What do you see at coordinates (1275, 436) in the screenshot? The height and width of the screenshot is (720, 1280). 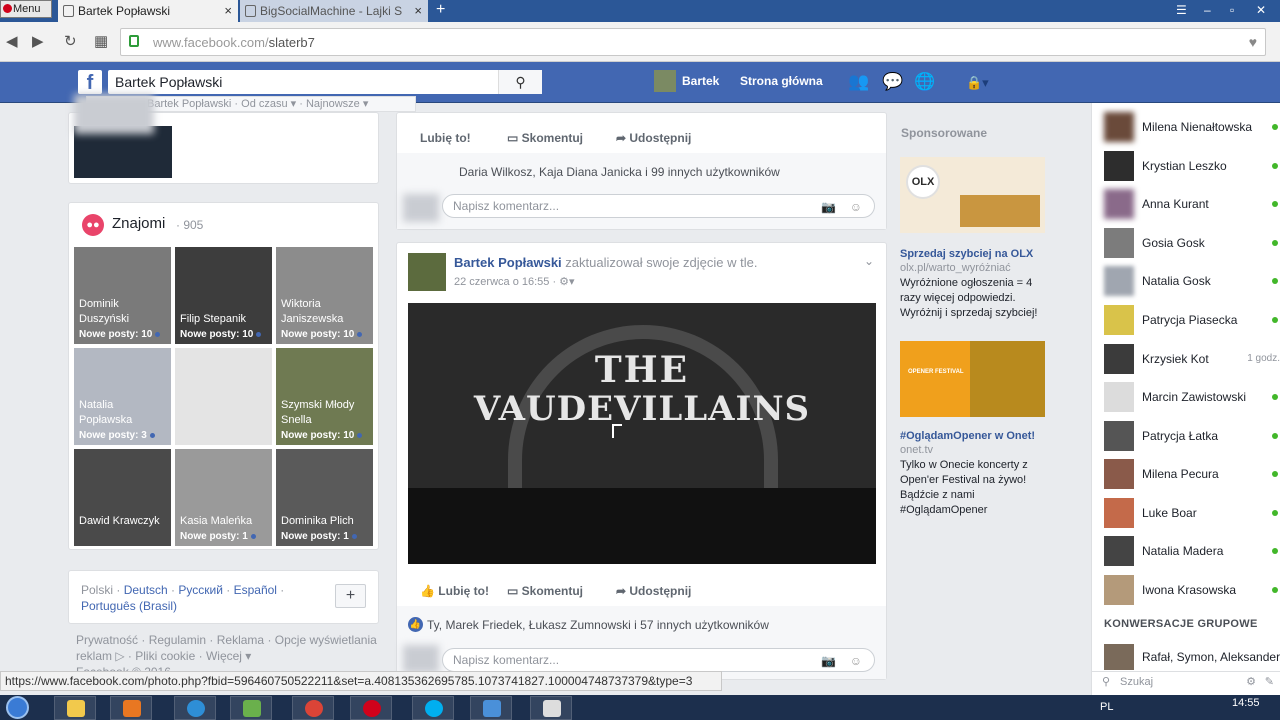 I see `online-indicator-icon` at bounding box center [1275, 436].